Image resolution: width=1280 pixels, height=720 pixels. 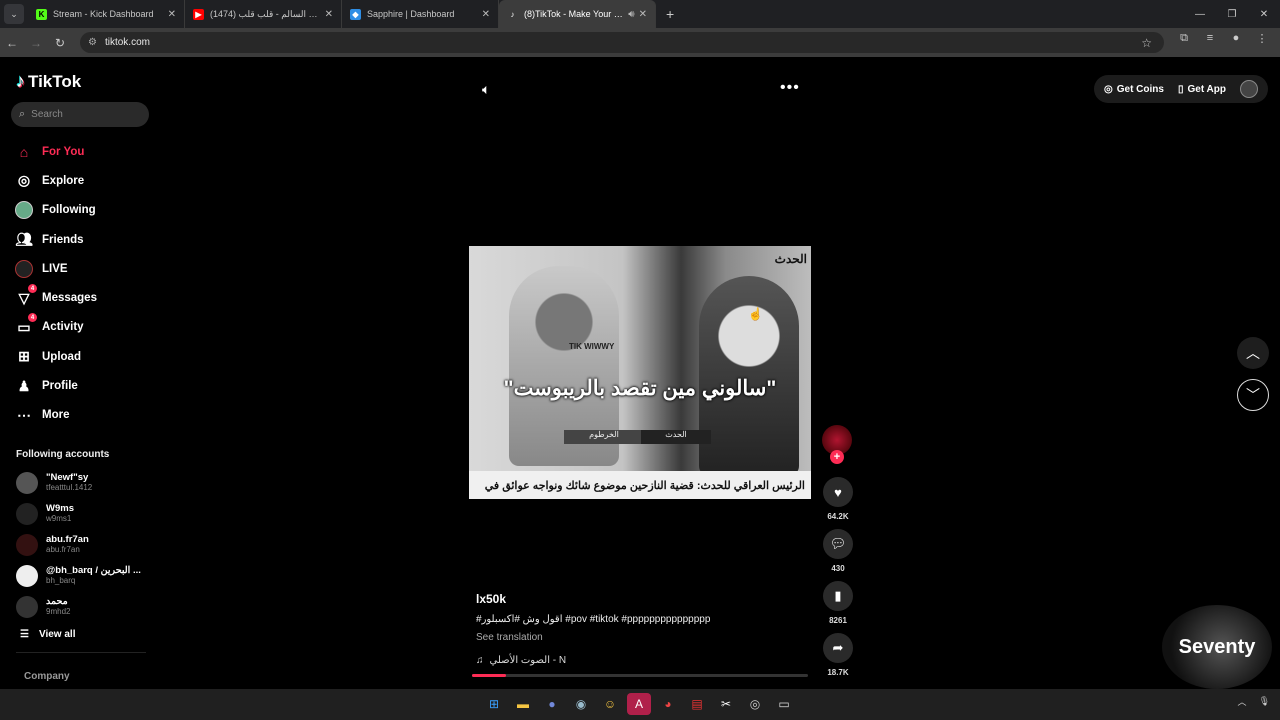 What do you see at coordinates (1200, 14) in the screenshot?
I see `minimize-icon: —` at bounding box center [1200, 14].